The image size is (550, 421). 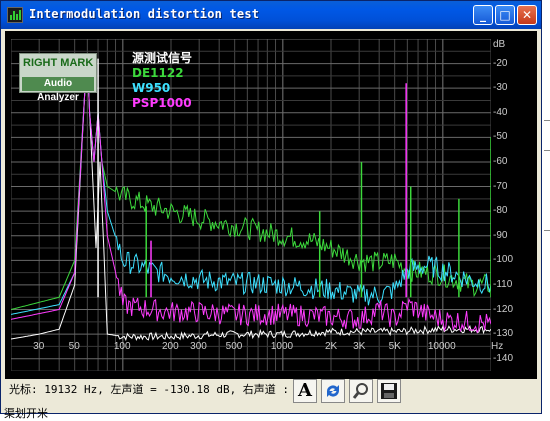 I want to click on legend: 源测试信号 DE1122 W950 PSP1000, so click(x=162, y=81).